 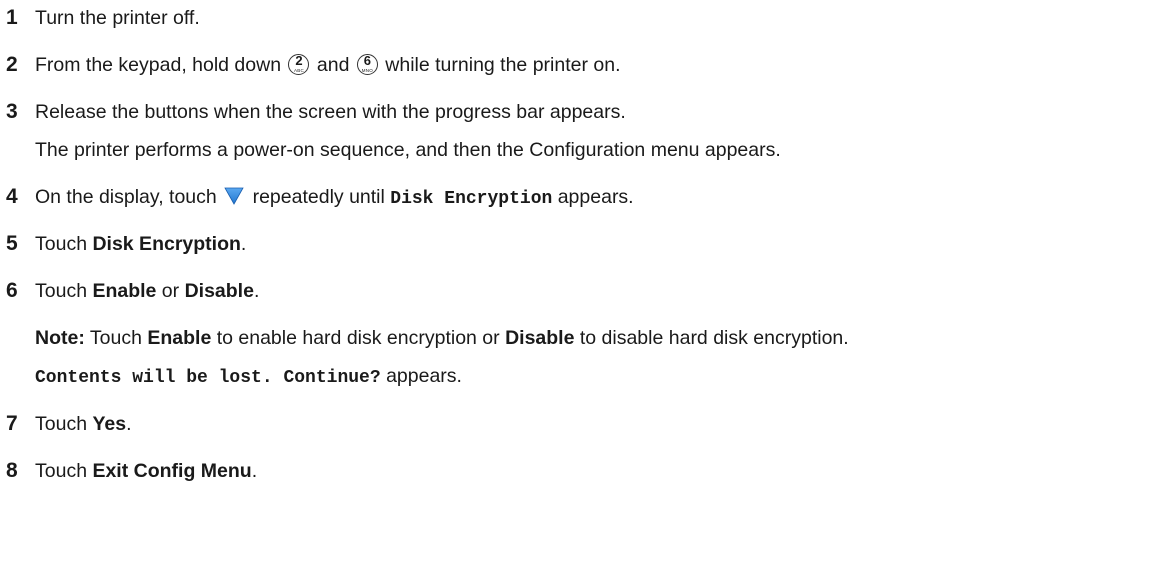 I want to click on key-letters: ABC, so click(x=299, y=70).